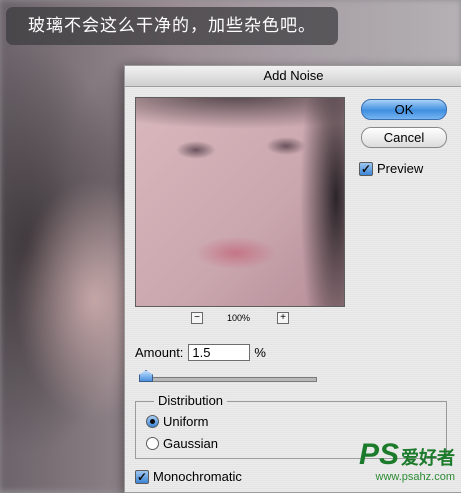 The width and height of the screenshot is (461, 493). What do you see at coordinates (378, 454) in the screenshot?
I see `watermark-brand: PS` at bounding box center [378, 454].